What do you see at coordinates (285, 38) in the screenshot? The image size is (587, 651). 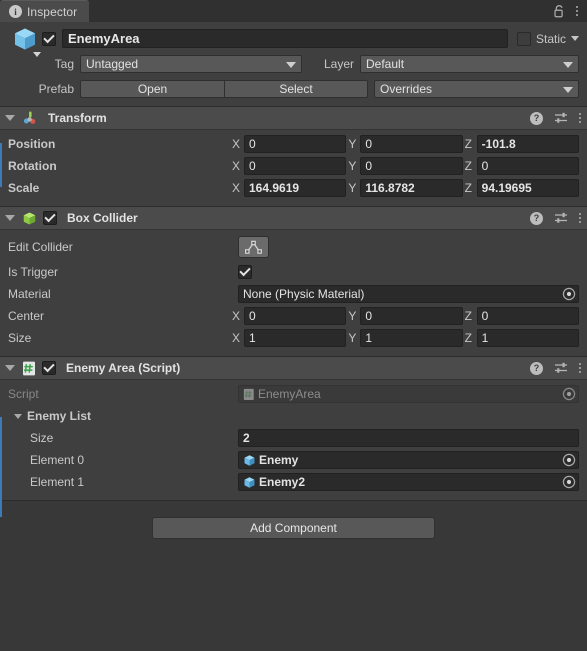 I see `gameobject-name-input: EnemyArea` at bounding box center [285, 38].